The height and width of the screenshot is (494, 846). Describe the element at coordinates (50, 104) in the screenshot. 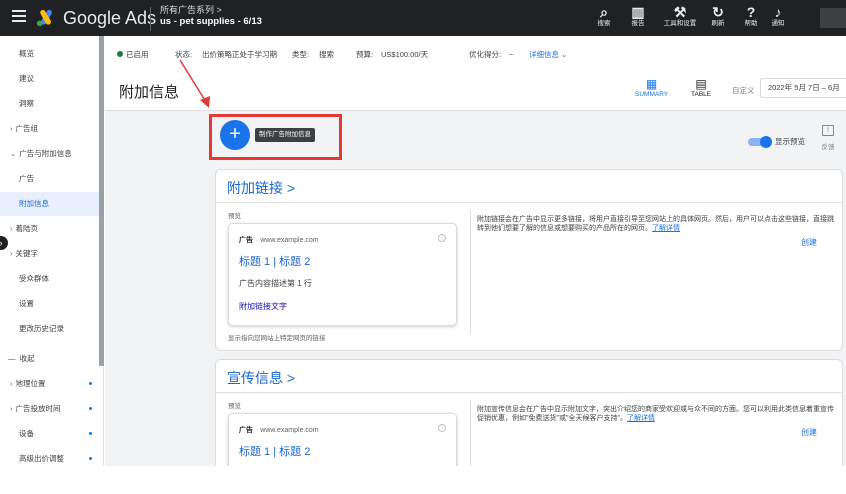

I see `sidebar-item-insights: 洞察` at that location.